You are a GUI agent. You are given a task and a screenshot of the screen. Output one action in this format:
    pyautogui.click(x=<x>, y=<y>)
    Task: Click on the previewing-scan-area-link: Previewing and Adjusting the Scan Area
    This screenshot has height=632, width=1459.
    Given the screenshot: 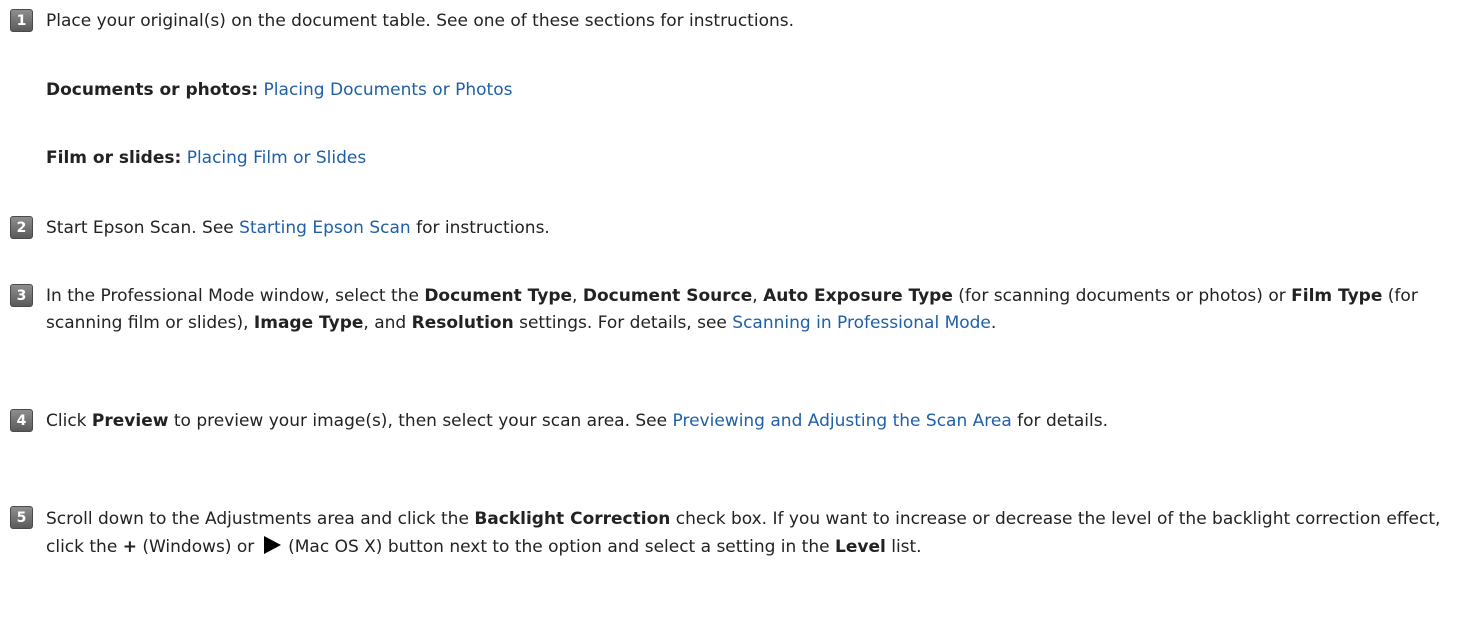 What is the action you would take?
    pyautogui.click(x=842, y=421)
    